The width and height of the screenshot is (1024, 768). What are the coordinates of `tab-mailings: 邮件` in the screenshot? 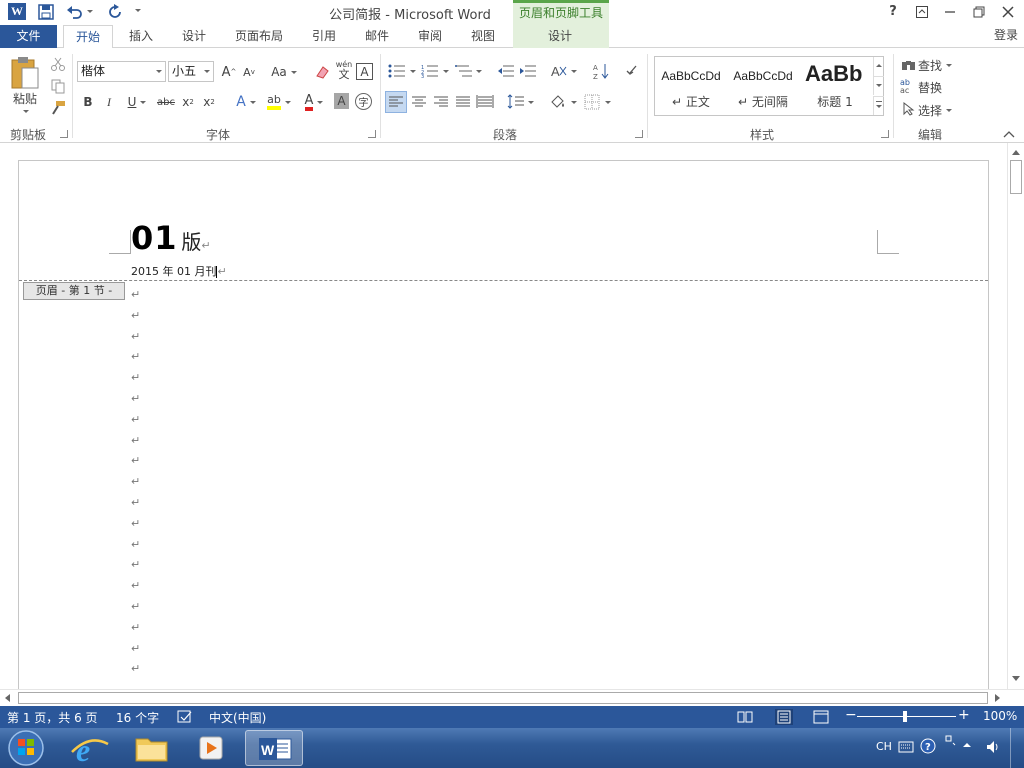 It's located at (377, 36).